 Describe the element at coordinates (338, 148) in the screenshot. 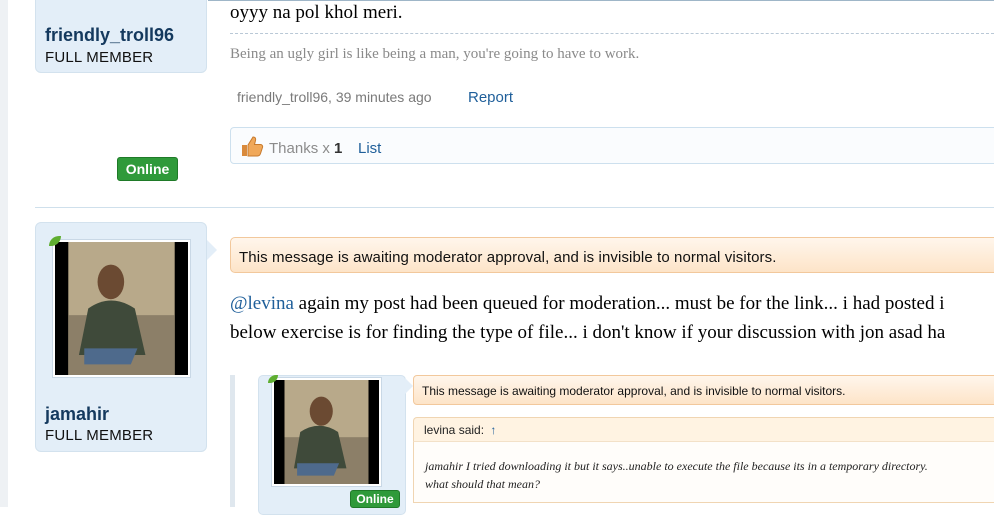

I see `thanks-count: 1` at that location.